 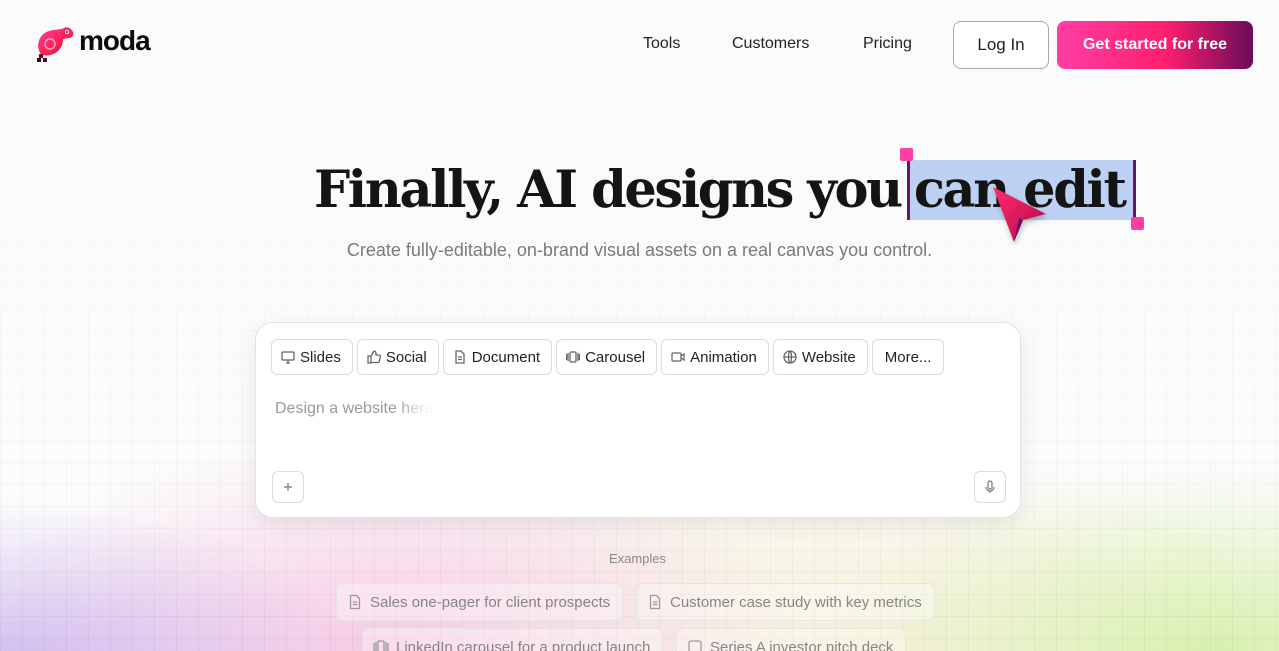 I want to click on example-label: LinkedIn carousel for a product launch, so click(x=523, y=644).